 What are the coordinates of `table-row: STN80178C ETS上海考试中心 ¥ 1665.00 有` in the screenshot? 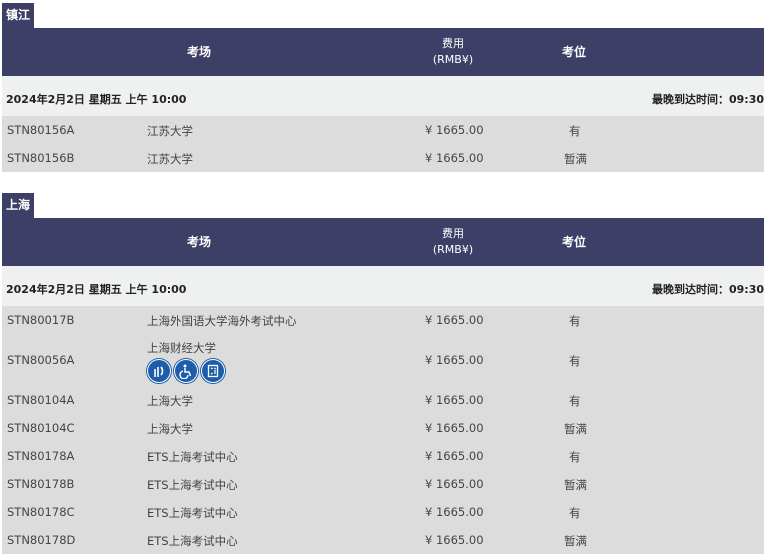 It's located at (383, 512).